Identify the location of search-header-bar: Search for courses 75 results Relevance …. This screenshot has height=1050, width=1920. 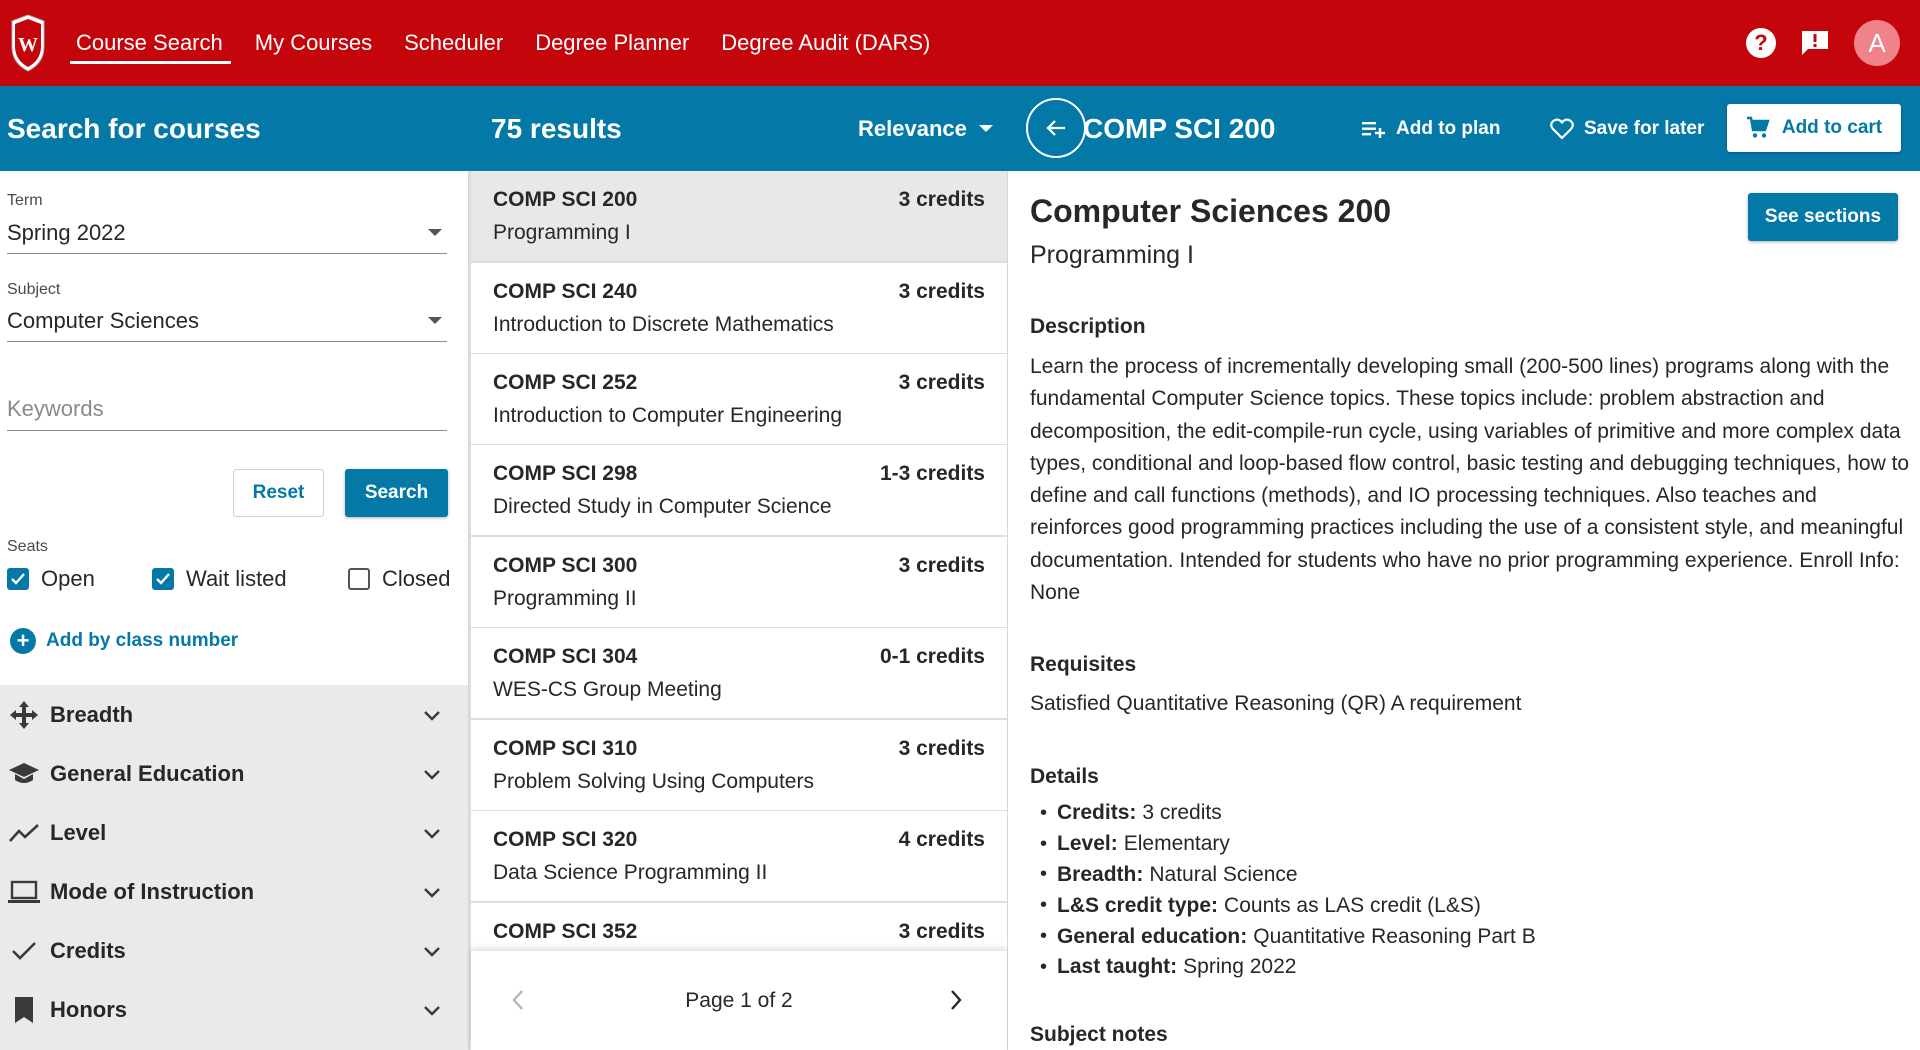
(960, 128).